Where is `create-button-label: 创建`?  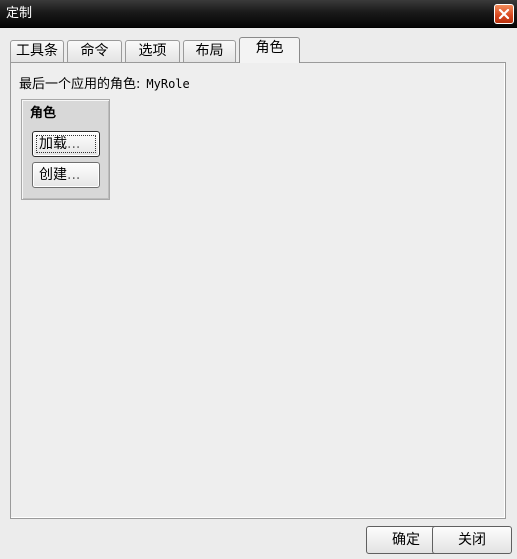 create-button-label: 创建 is located at coordinates (53, 175).